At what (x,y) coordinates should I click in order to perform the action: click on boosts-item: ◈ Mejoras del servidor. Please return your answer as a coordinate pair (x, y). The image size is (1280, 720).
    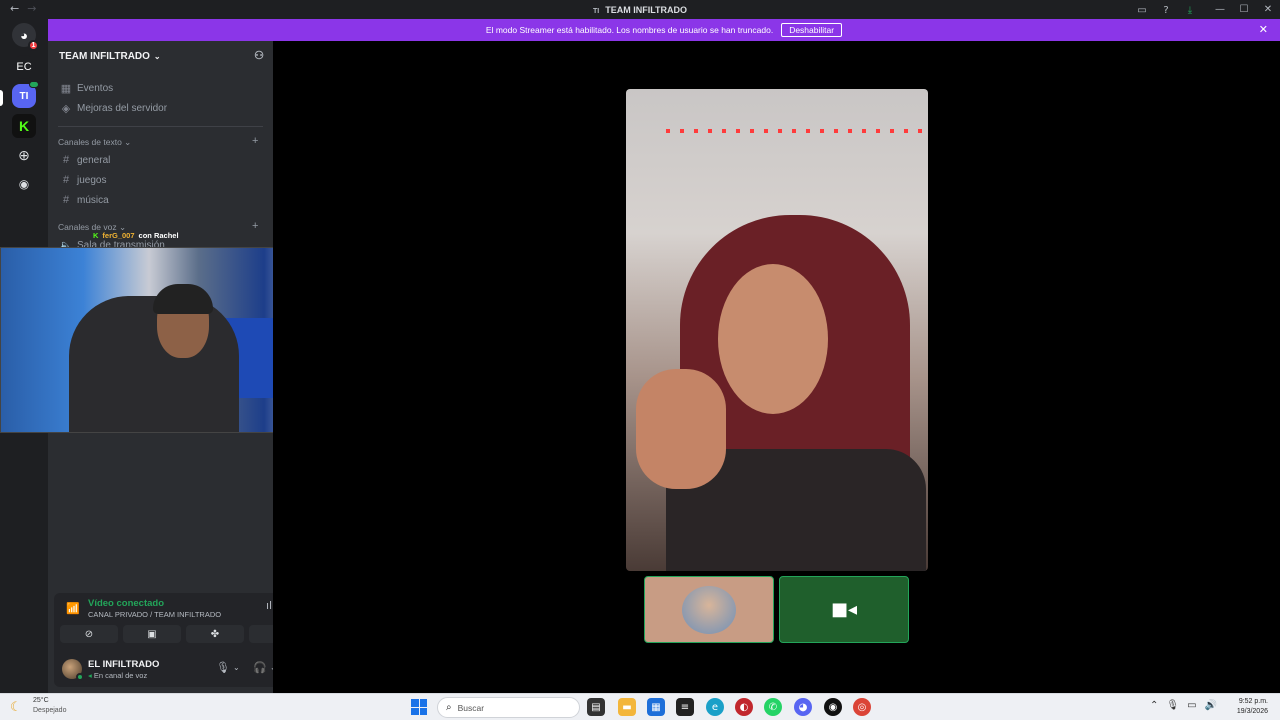
    Looking at the image, I should click on (112, 108).